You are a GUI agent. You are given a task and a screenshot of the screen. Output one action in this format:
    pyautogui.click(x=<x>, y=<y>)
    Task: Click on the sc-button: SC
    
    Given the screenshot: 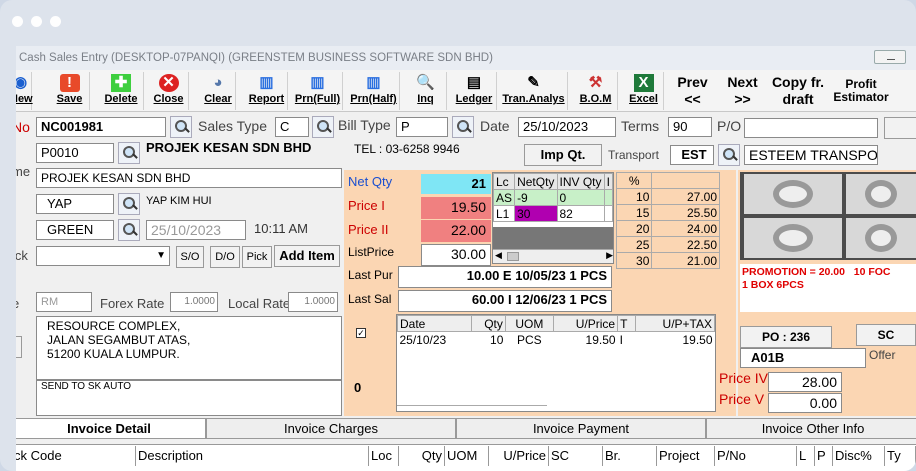 What is the action you would take?
    pyautogui.click(x=886, y=335)
    